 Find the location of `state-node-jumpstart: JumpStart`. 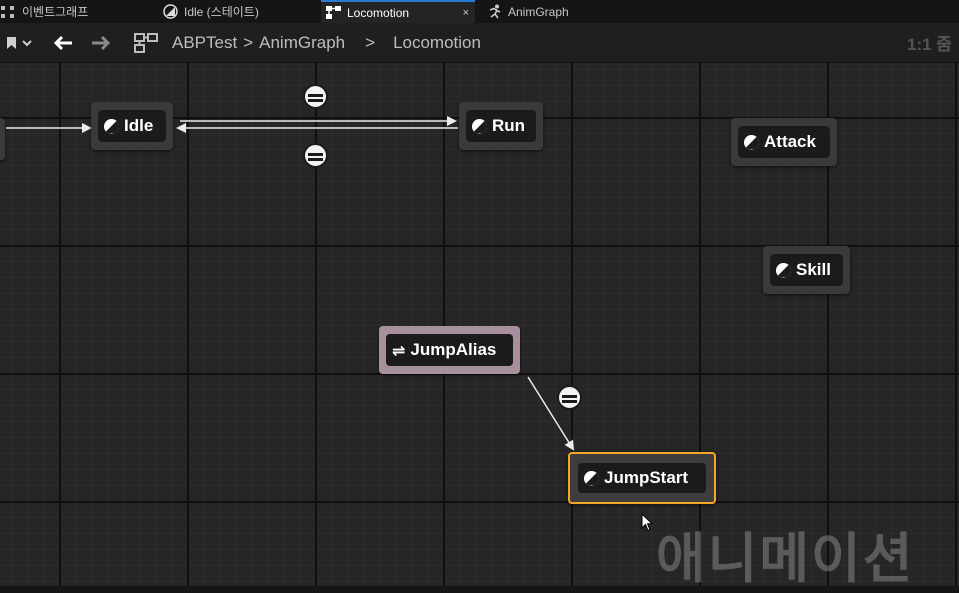

state-node-jumpstart: JumpStart is located at coordinates (642, 478).